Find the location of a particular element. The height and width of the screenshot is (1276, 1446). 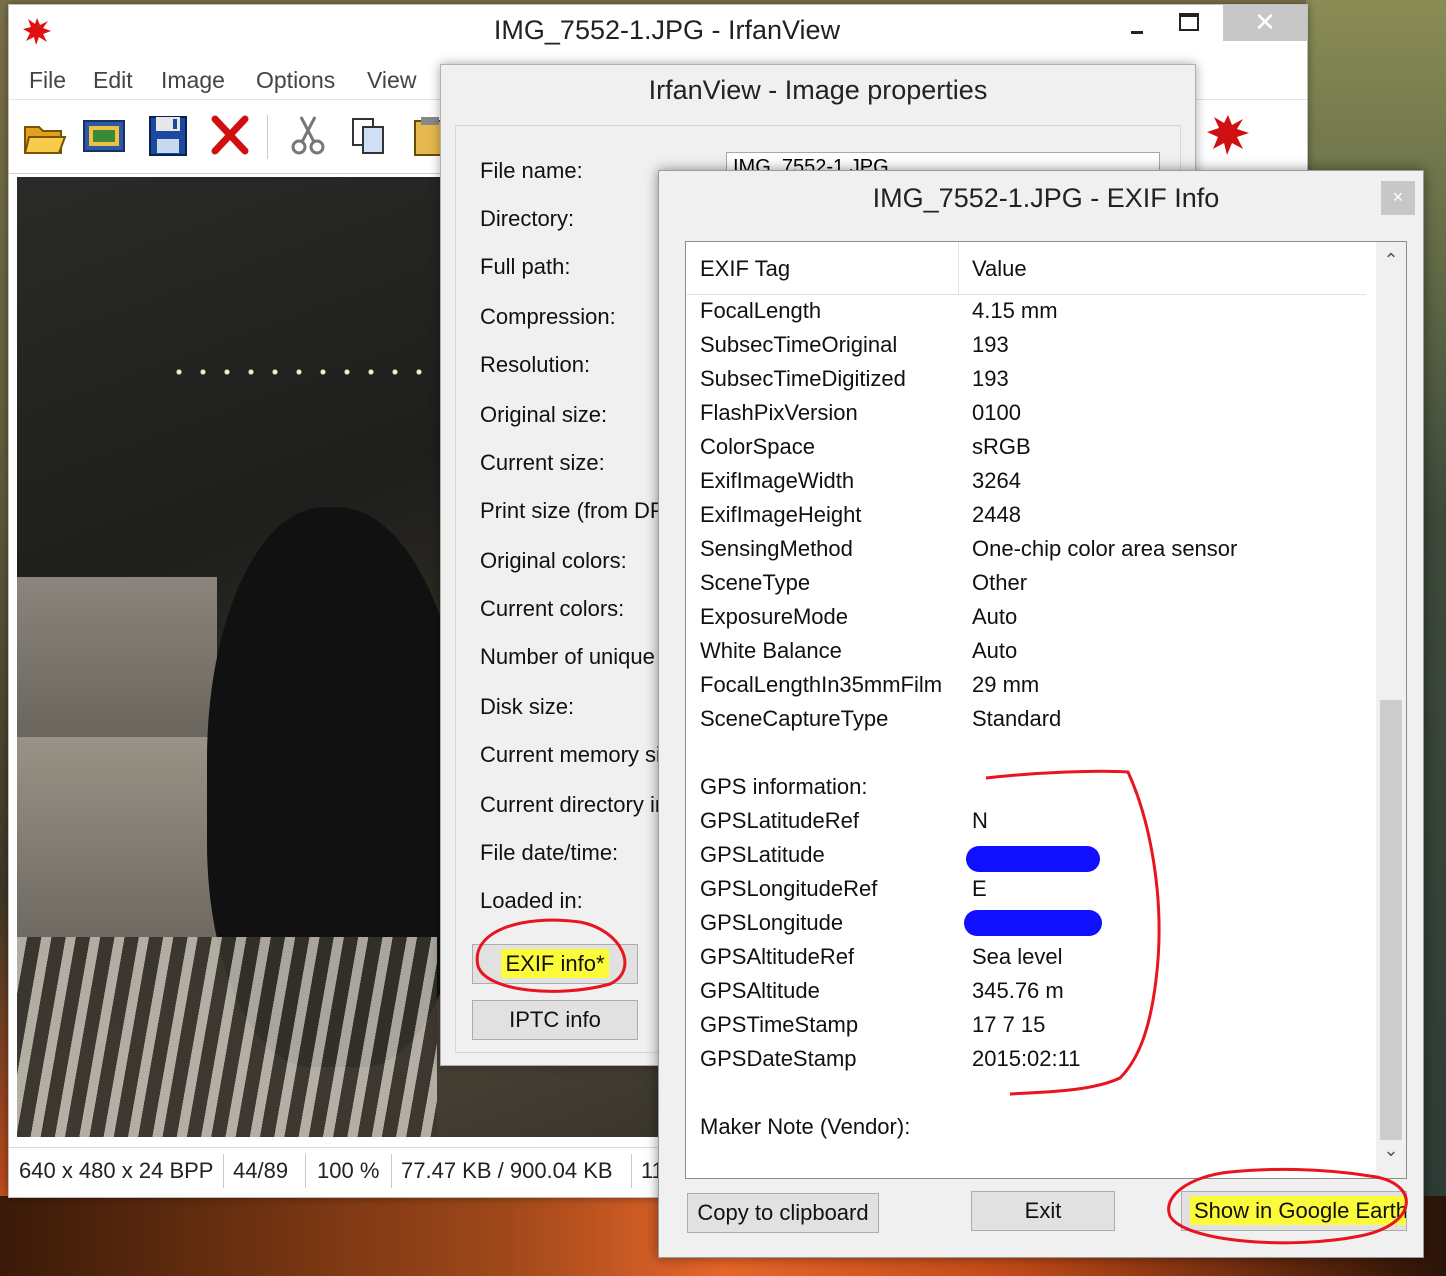

delete-icon is located at coordinates (230, 135).